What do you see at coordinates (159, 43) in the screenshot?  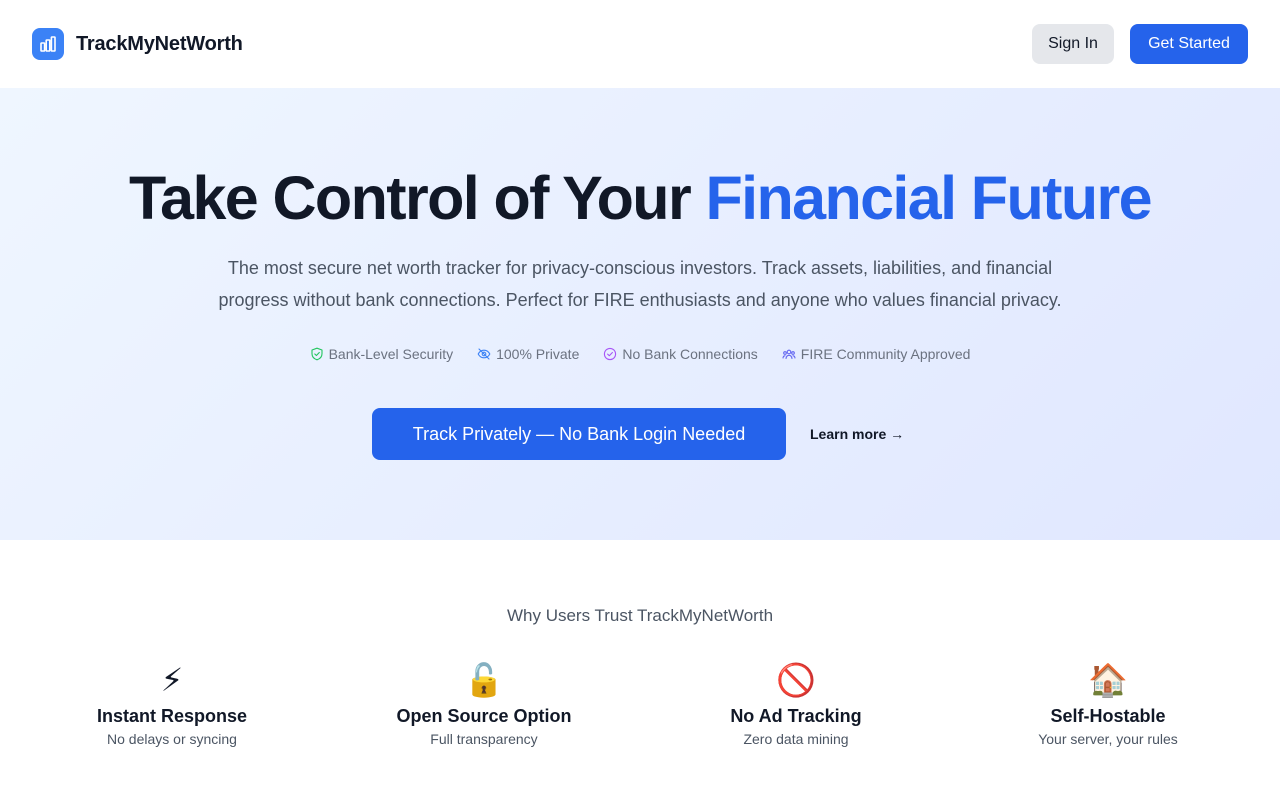 I see `brand-name: TrackMyNetWorth` at bounding box center [159, 43].